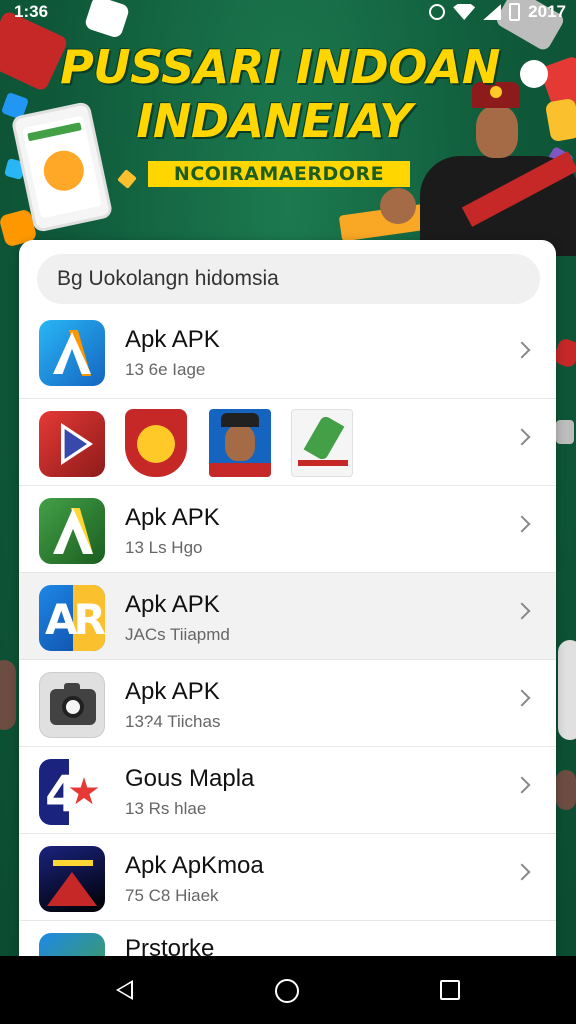 This screenshot has width=576, height=1024. Describe the element at coordinates (31, 11) in the screenshot. I see `status-time: 1:36` at that location.